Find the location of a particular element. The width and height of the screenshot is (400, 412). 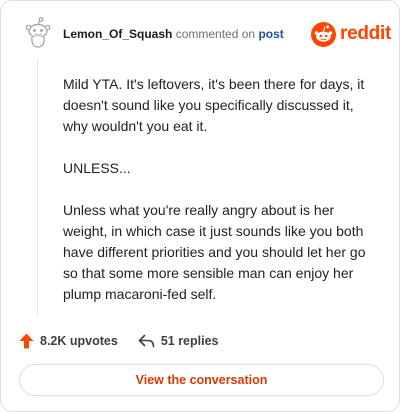

reddit-logo: reddit is located at coordinates (351, 34).